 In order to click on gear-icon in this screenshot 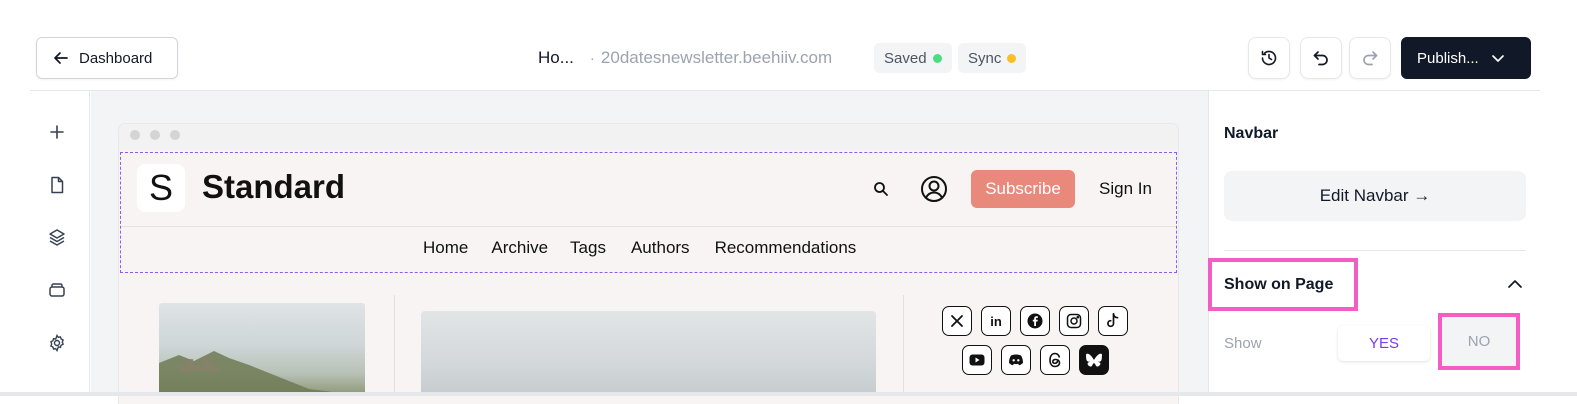, I will do `click(57, 343)`.